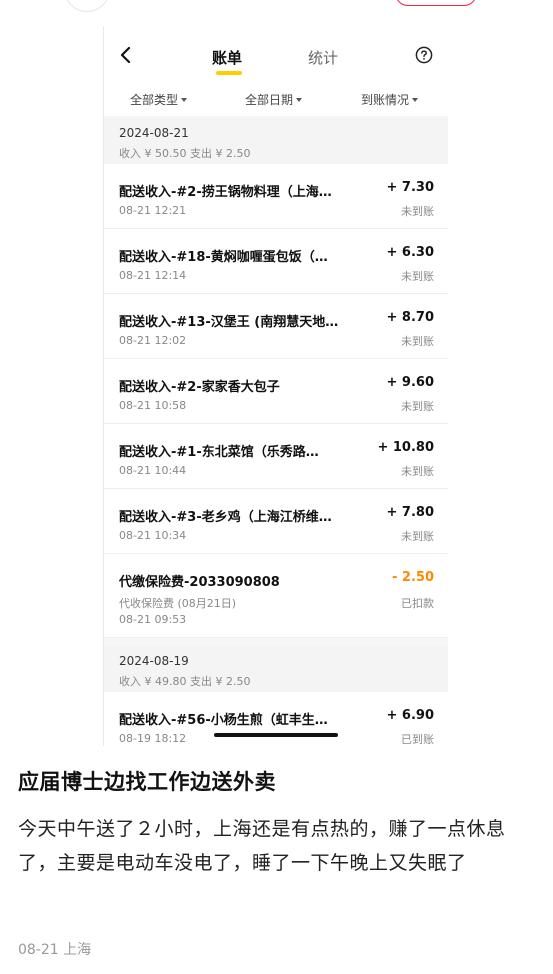  I want to click on bill-time: 08-19 18:12, so click(153, 738).